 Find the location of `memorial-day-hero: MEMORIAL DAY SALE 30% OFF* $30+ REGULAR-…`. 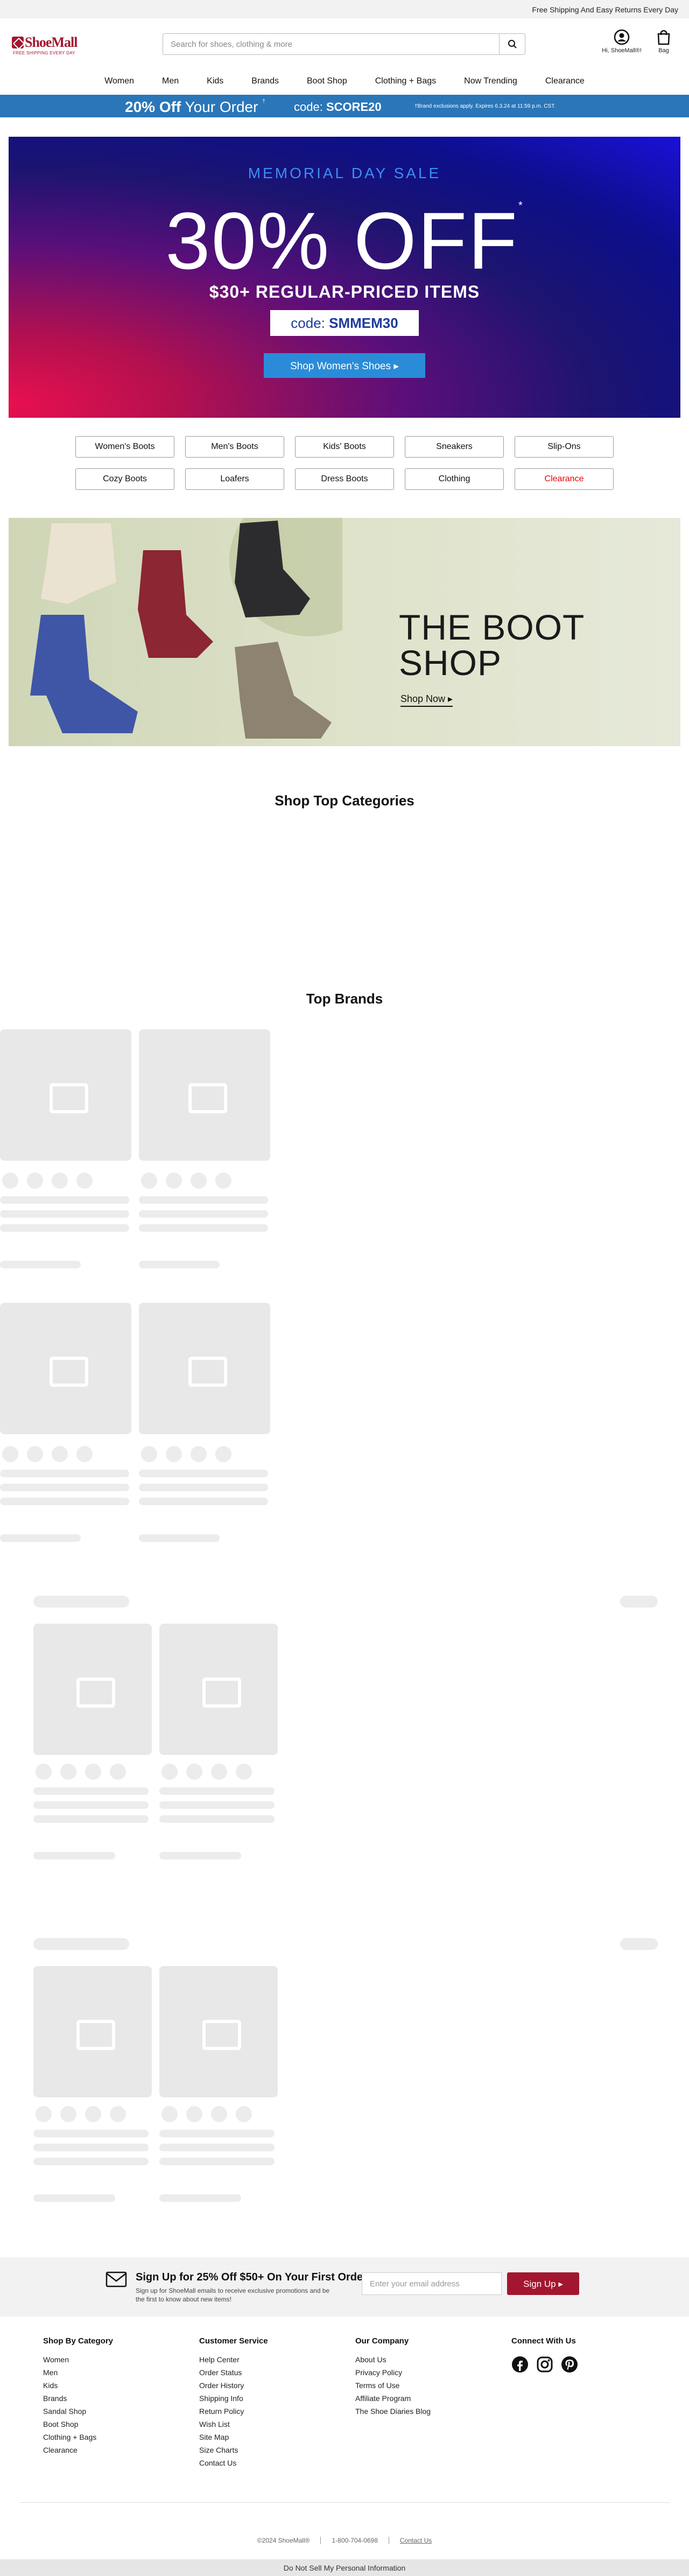

memorial-day-hero: MEMORIAL DAY SALE 30% OFF* $30+ REGULAR-… is located at coordinates (344, 277).